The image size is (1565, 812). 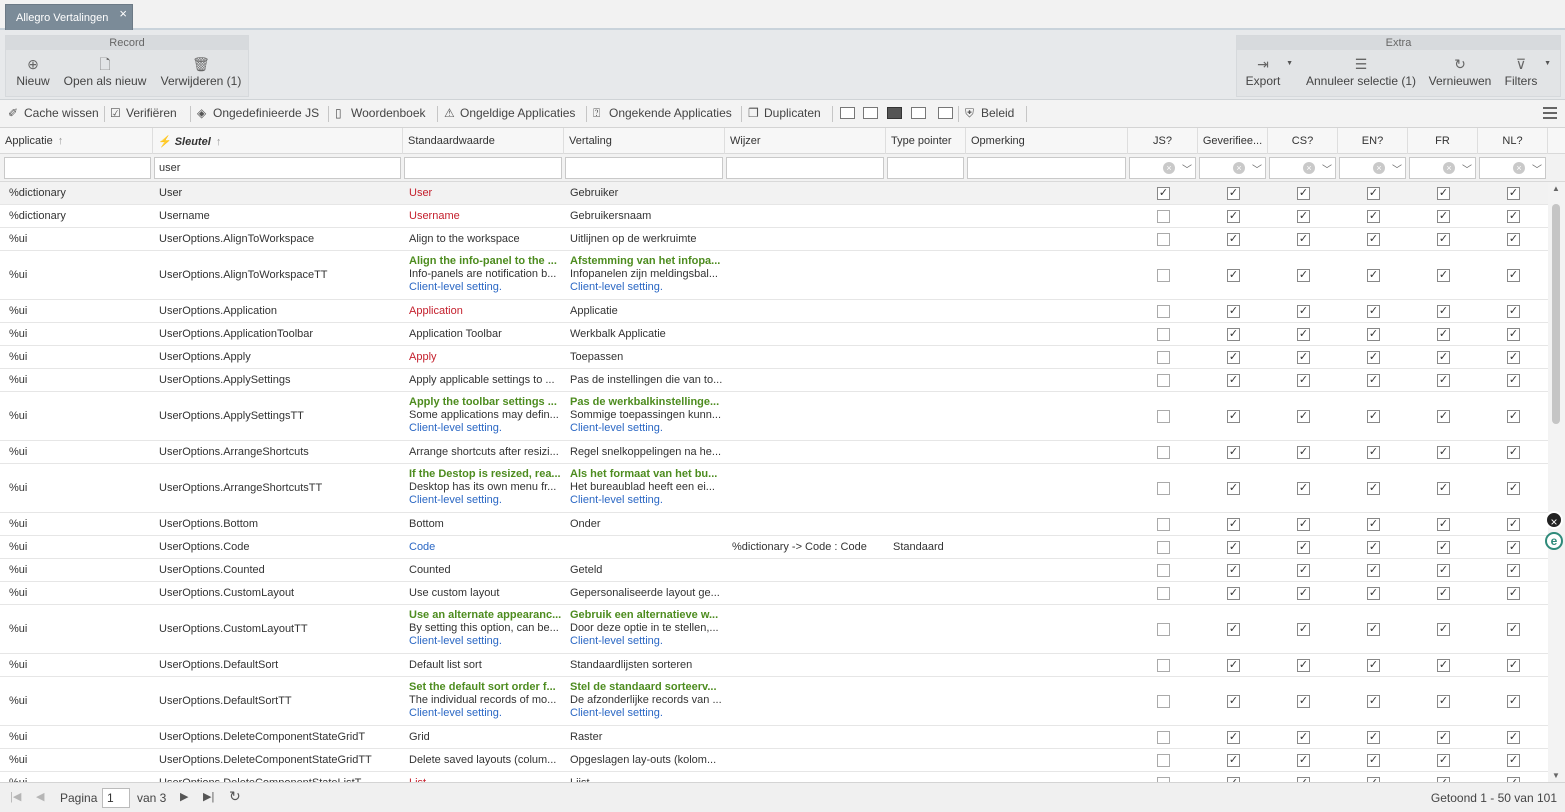 I want to click on scroll-up-icon: ▲, so click(x=1556, y=188).